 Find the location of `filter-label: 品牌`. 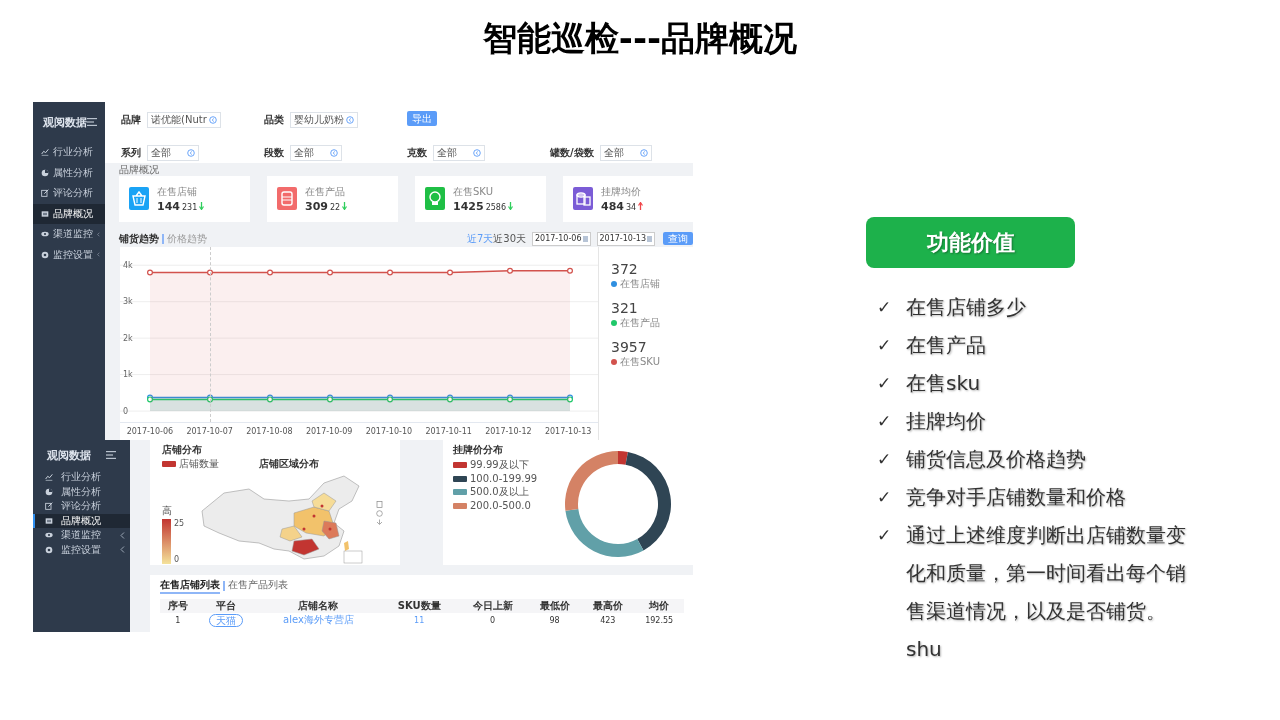

filter-label: 品牌 is located at coordinates (131, 119).